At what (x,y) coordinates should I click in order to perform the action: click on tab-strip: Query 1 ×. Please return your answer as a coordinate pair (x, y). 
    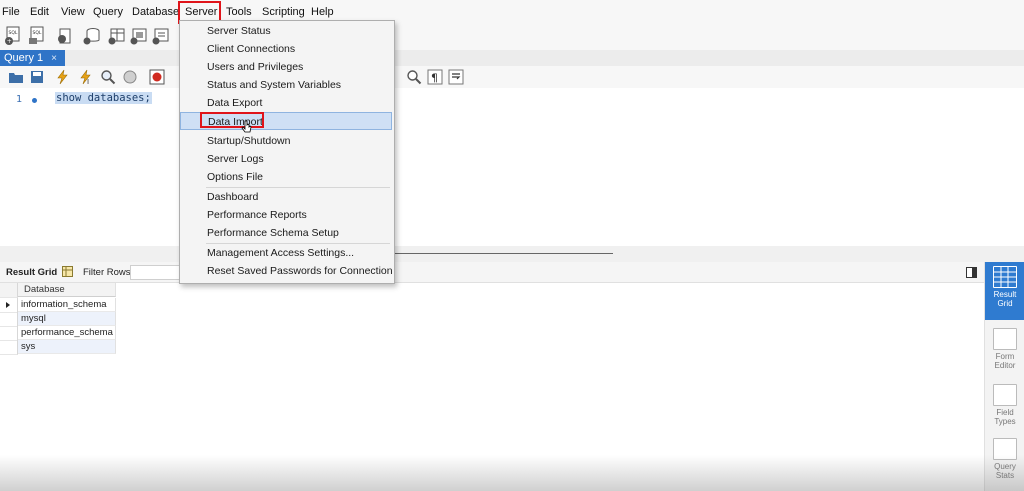
    Looking at the image, I should click on (512, 58).